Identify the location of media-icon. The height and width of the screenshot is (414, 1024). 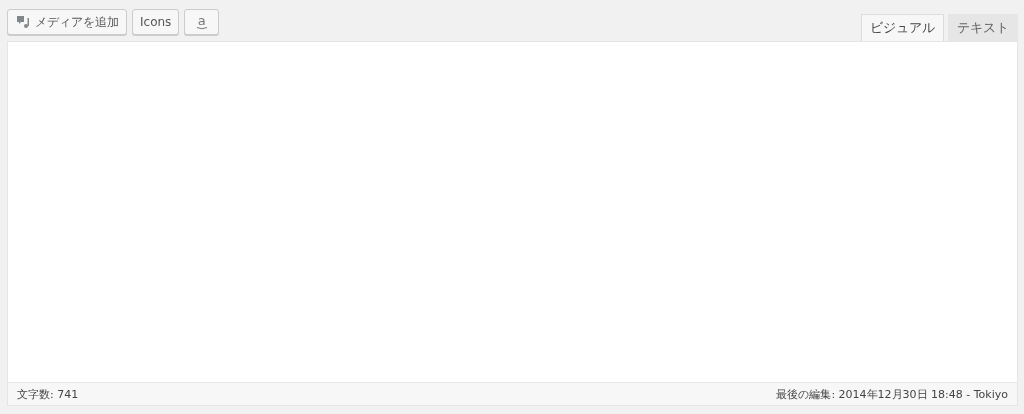
(23, 22).